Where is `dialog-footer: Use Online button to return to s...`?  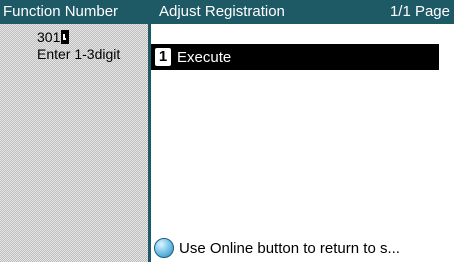 dialog-footer: Use Online button to return to s... is located at coordinates (302, 248).